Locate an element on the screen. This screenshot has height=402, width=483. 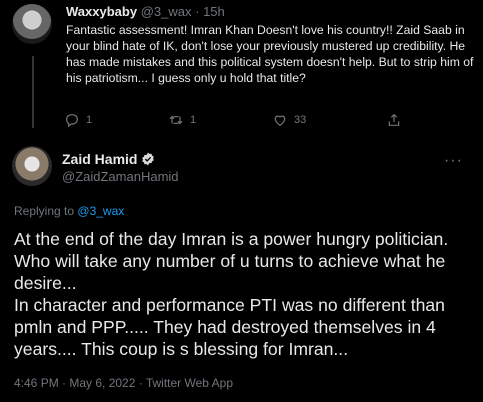
reply-author-name: Waxxybaby is located at coordinates (101, 11).